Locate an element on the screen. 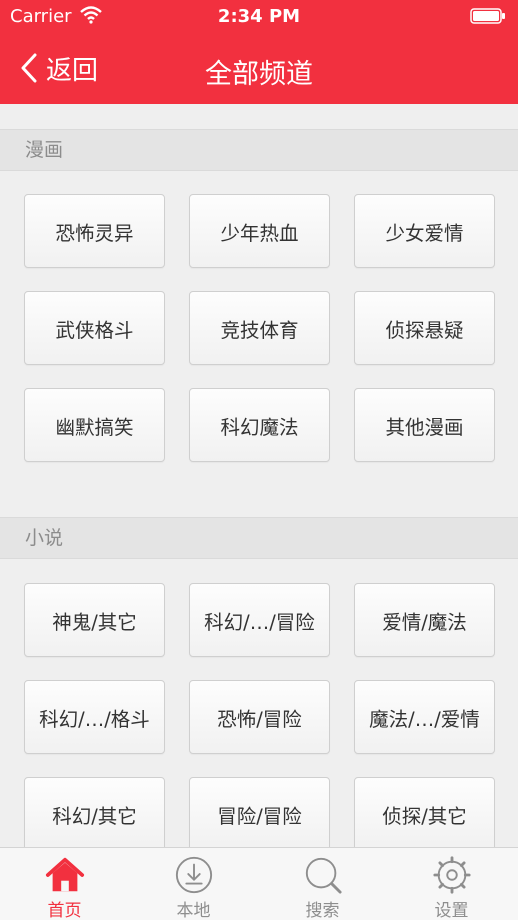 The image size is (518, 920). section-header-comics: 漫画 is located at coordinates (259, 150).